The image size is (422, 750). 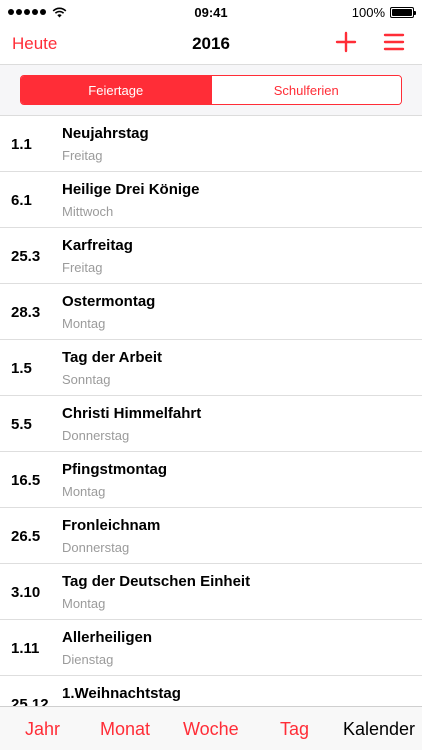 I want to click on battery-percent: 100%, so click(x=368, y=12).